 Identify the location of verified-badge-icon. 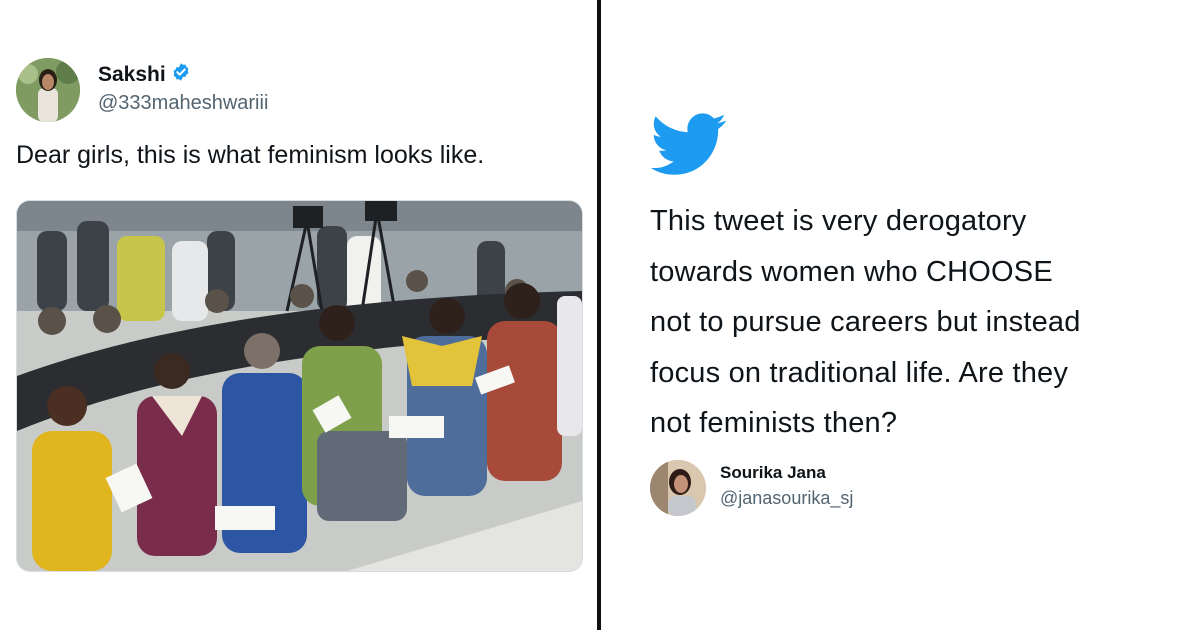
(181, 75).